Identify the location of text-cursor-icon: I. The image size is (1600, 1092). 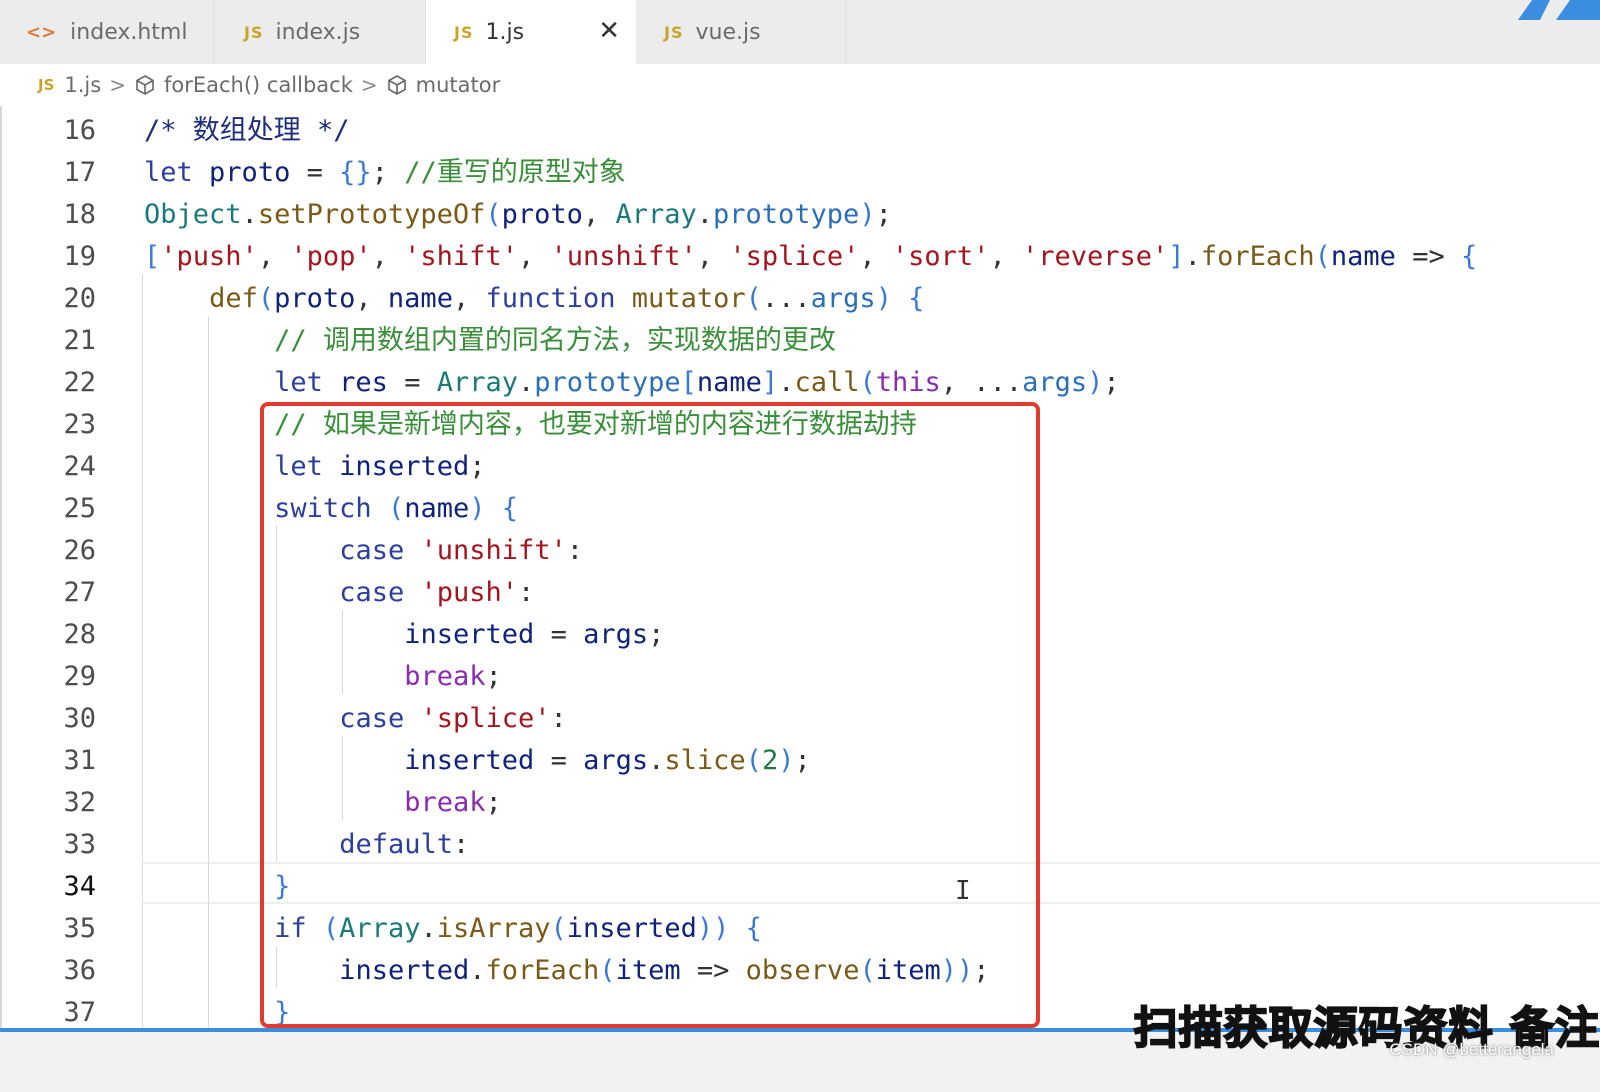
(963, 891).